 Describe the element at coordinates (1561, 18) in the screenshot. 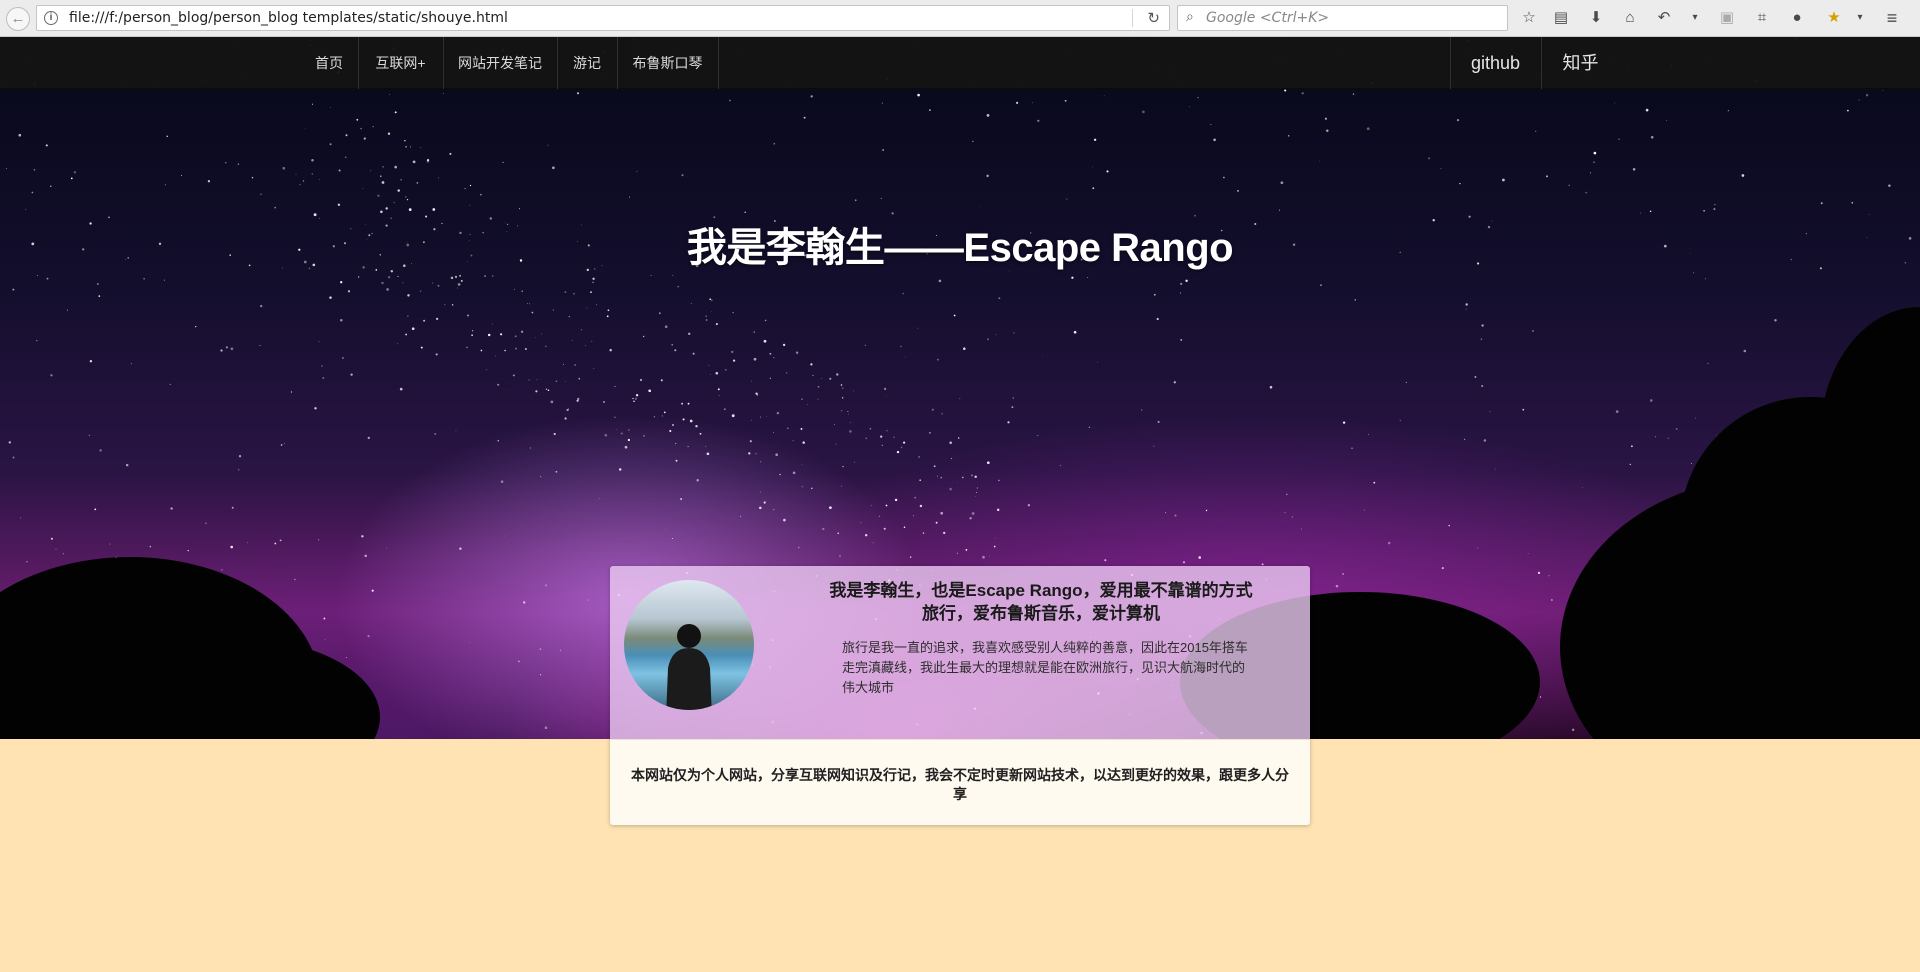

I see `reading-list-icon: ▤` at that location.